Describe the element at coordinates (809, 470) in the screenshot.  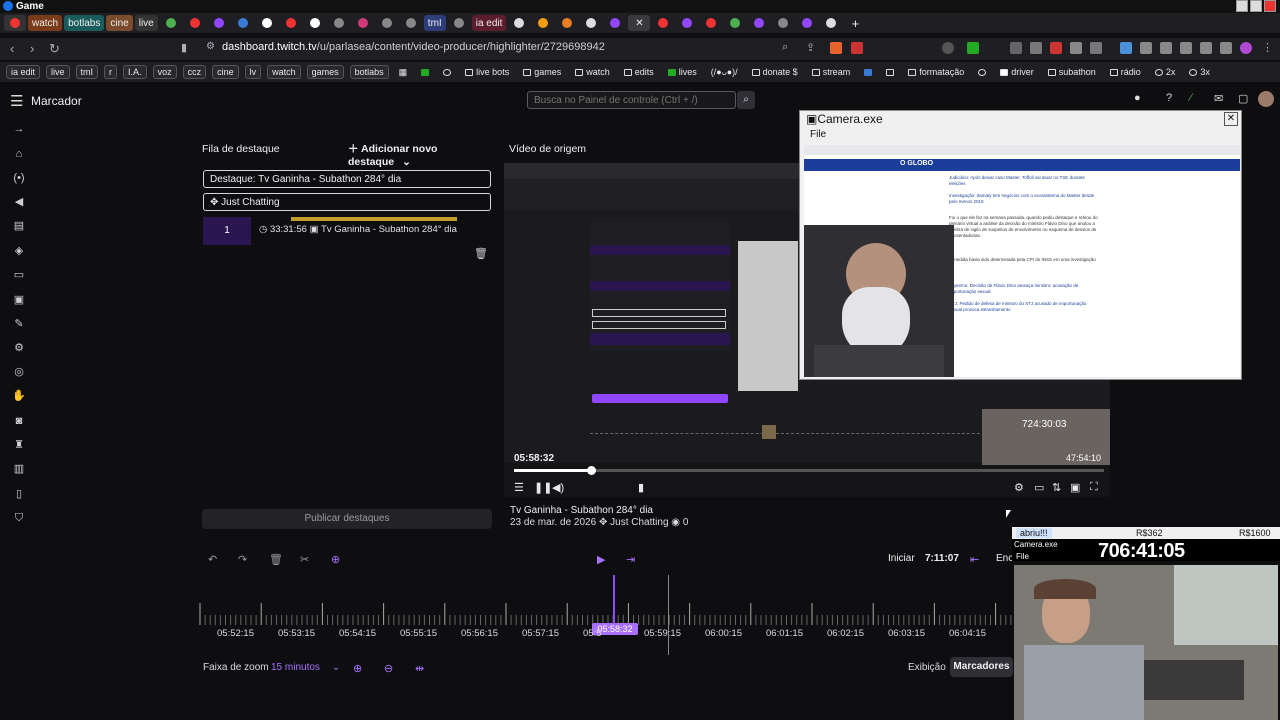
I see `video-seek-bar` at that location.